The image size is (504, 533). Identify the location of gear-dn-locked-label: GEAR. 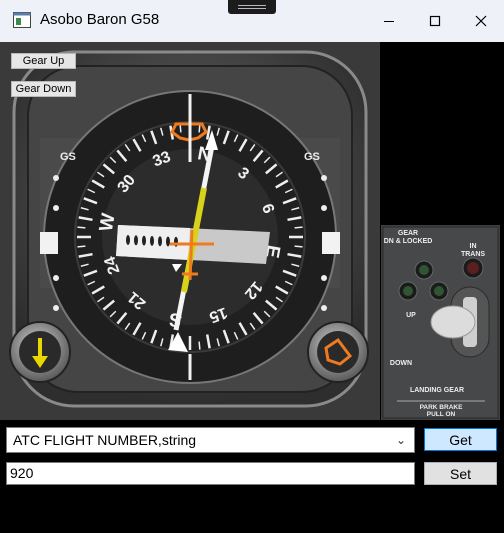
(408, 233).